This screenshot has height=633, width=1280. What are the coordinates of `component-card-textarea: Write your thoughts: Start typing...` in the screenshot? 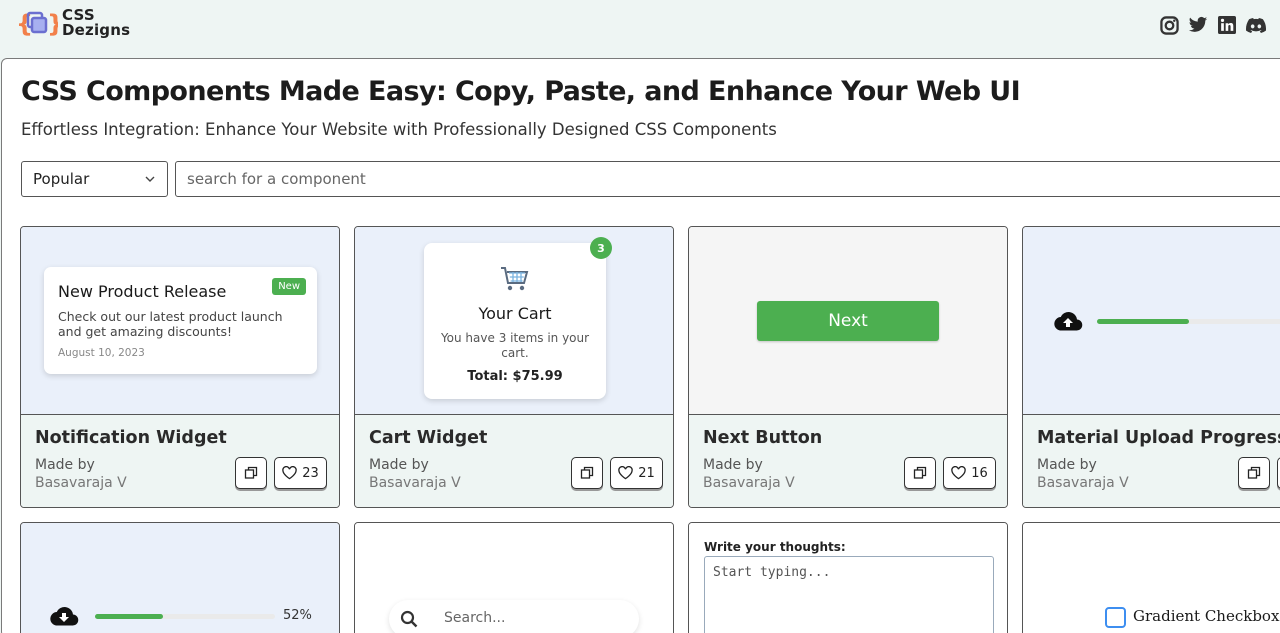 It's located at (848, 577).